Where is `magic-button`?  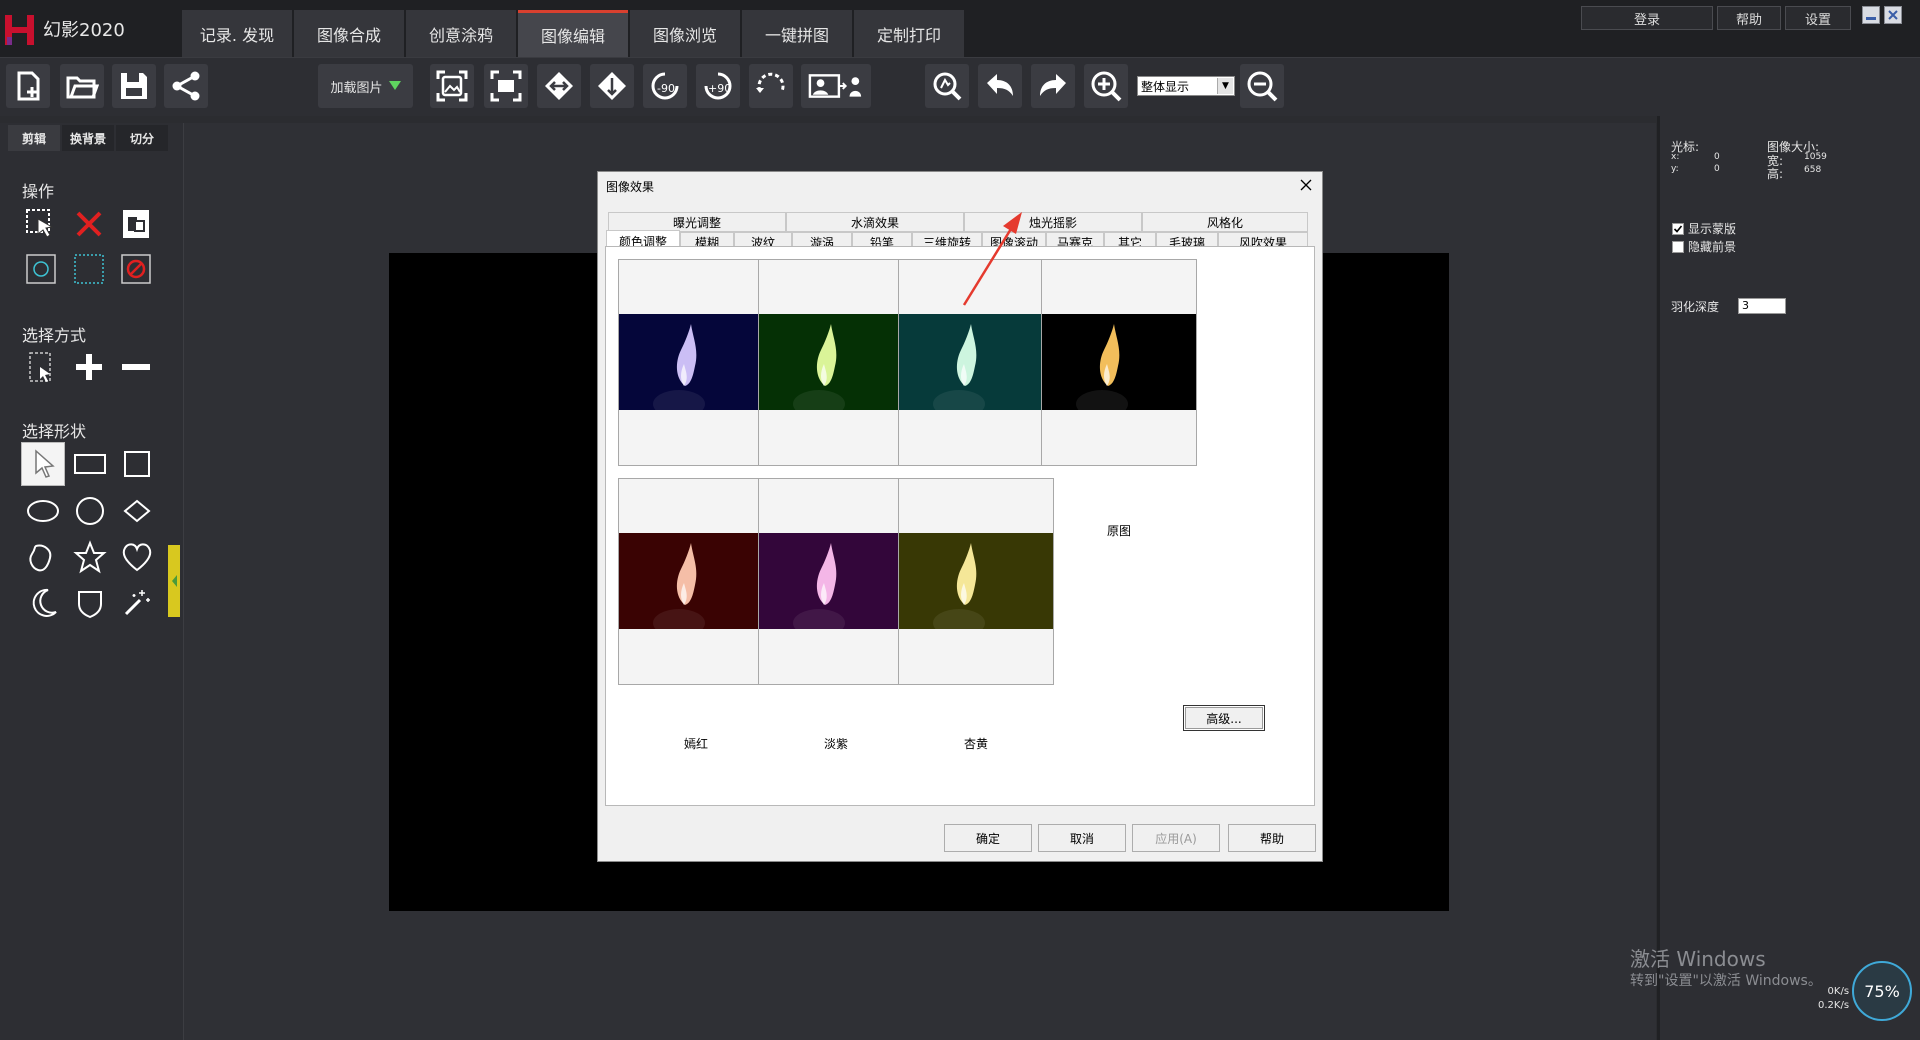
magic-button is located at coordinates (947, 86).